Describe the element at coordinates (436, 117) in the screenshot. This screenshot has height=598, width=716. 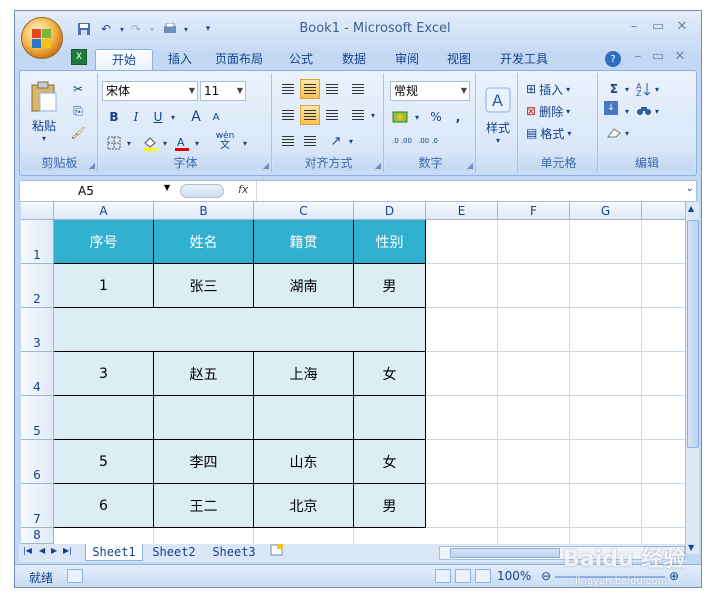
I see `percent-button: %` at that location.